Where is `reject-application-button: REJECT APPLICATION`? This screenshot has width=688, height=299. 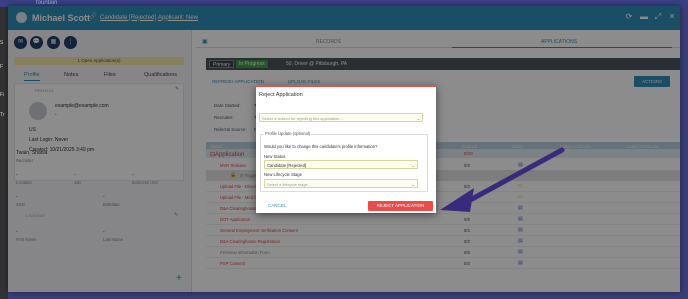 reject-application-button: REJECT APPLICATION is located at coordinates (400, 206).